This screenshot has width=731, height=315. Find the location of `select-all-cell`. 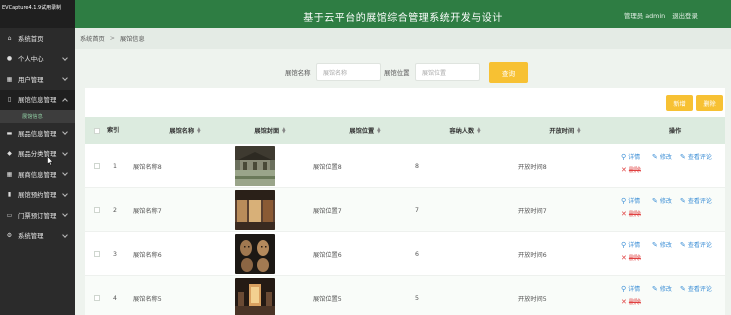

select-all-cell is located at coordinates (97, 130).